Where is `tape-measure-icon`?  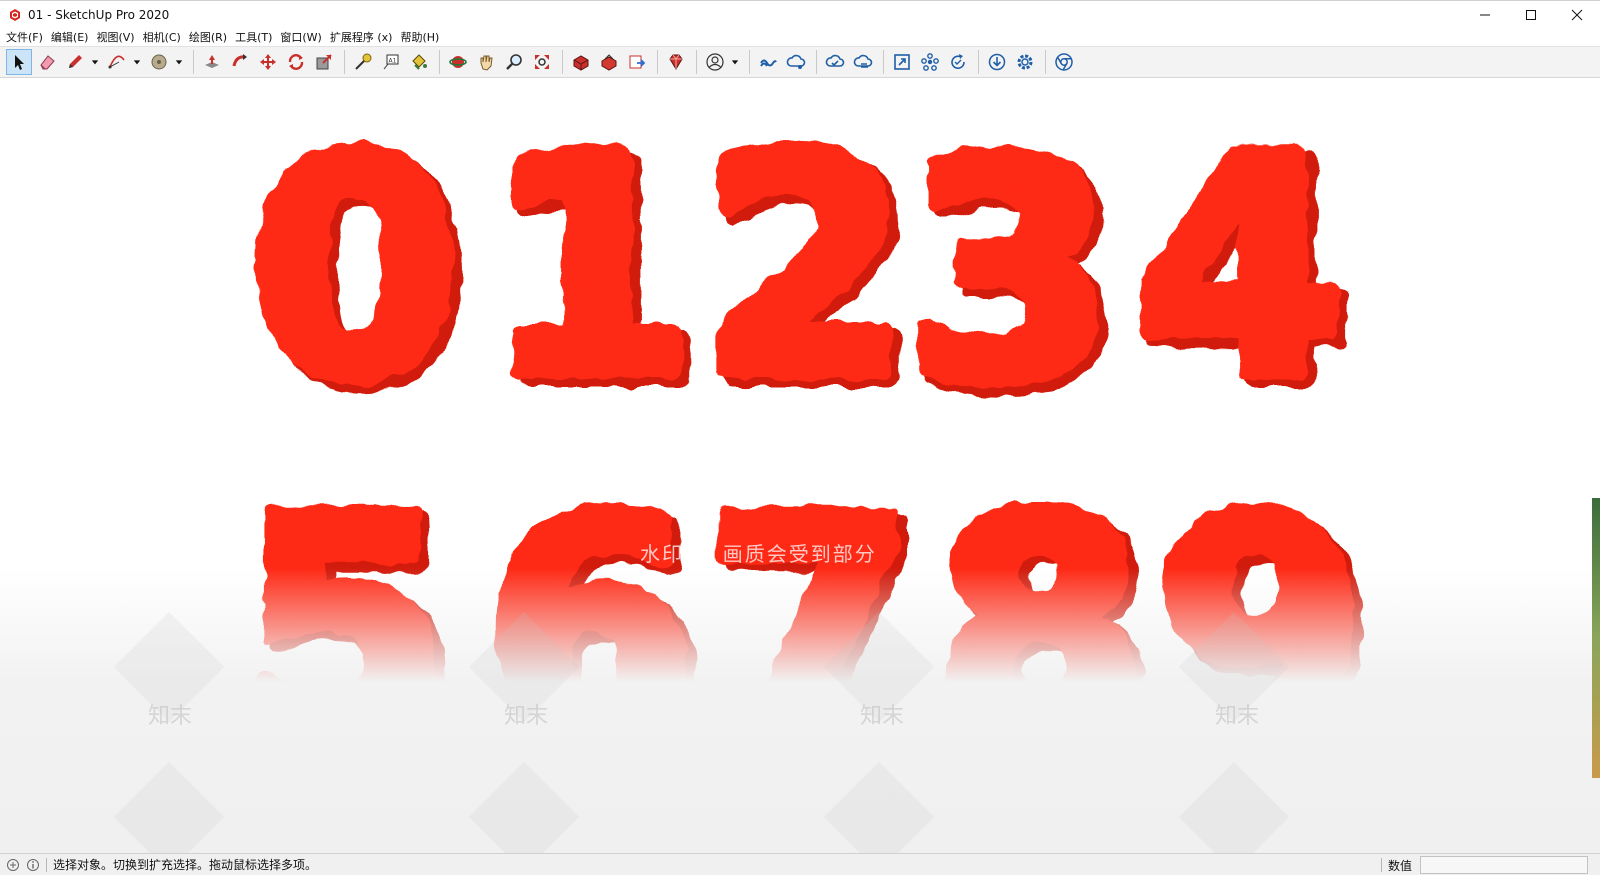 tape-measure-icon is located at coordinates (363, 61).